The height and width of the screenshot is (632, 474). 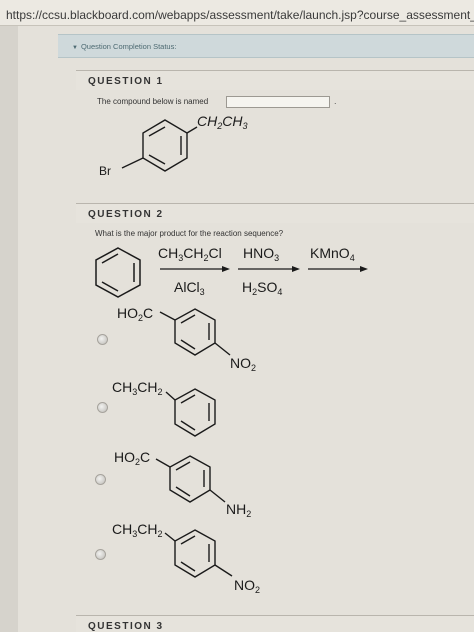 I want to click on question-3-header: QUESTION 3, so click(x=275, y=623).